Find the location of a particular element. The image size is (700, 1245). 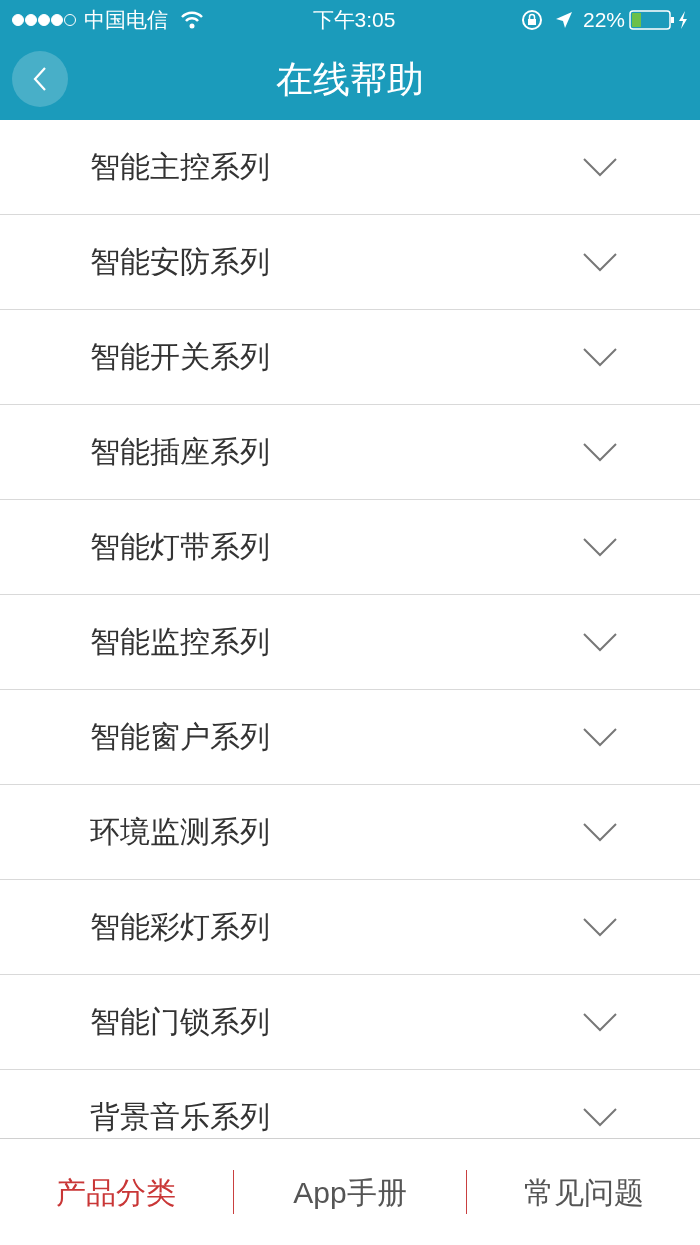

battery-percent: 22% is located at coordinates (603, 20).